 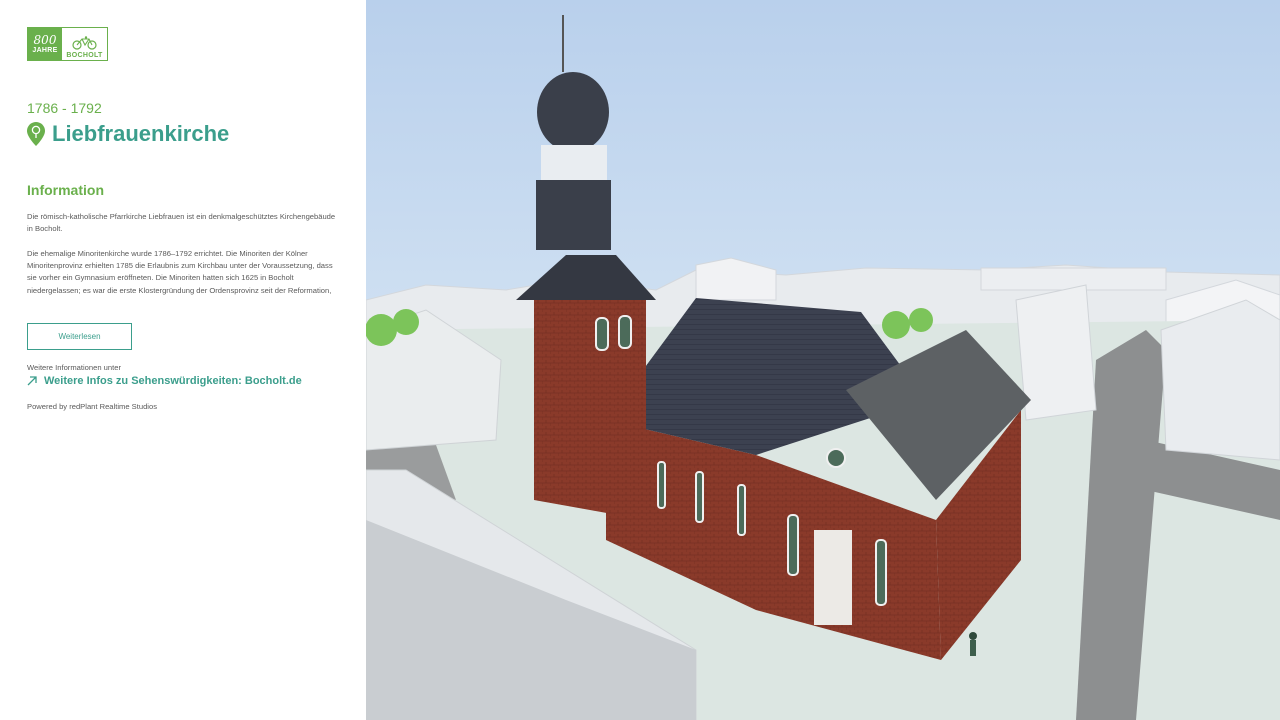 I want to click on bicycle-icon, so click(x=84, y=43).